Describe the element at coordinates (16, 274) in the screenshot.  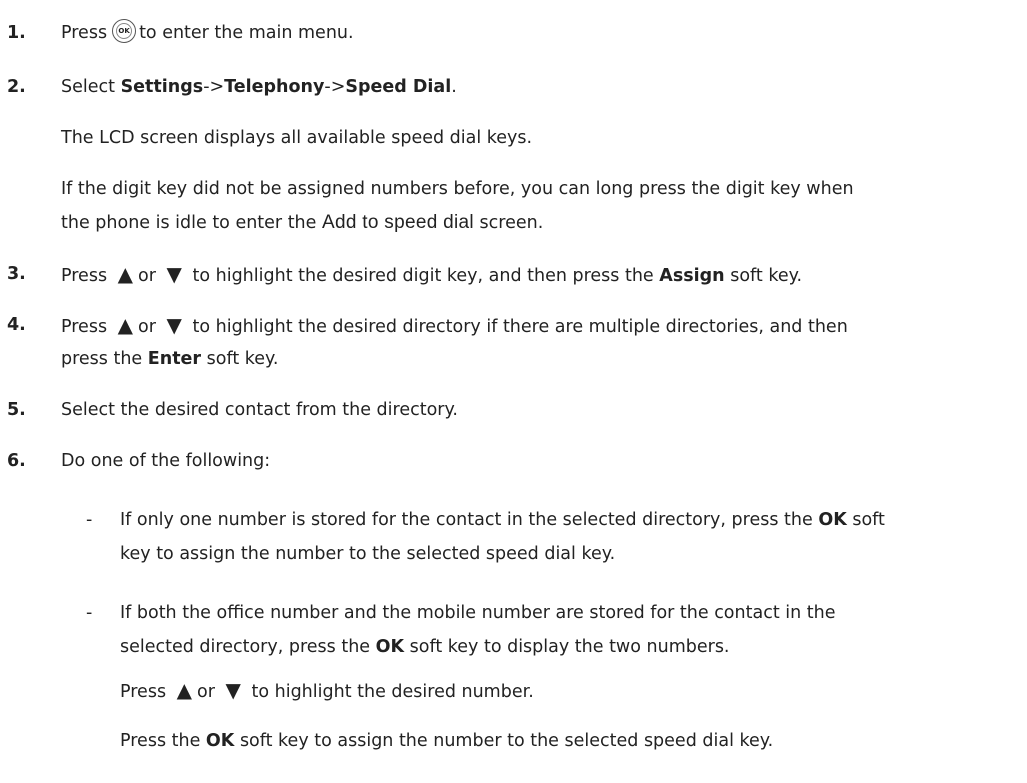
I see `step-number: 3.` at that location.